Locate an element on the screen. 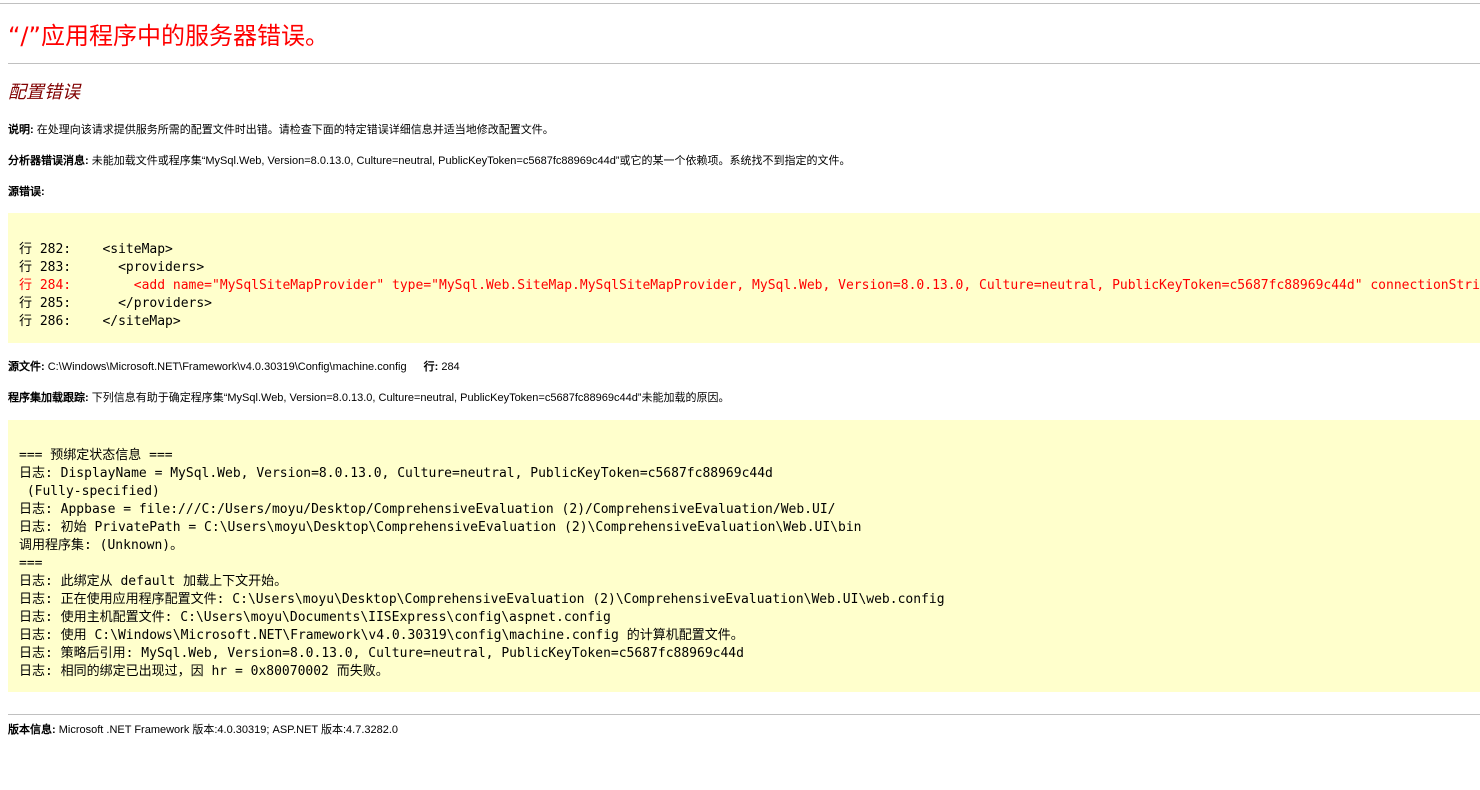 The width and height of the screenshot is (1480, 790). code-line: 行 282: <siteMap> is located at coordinates (96, 249).